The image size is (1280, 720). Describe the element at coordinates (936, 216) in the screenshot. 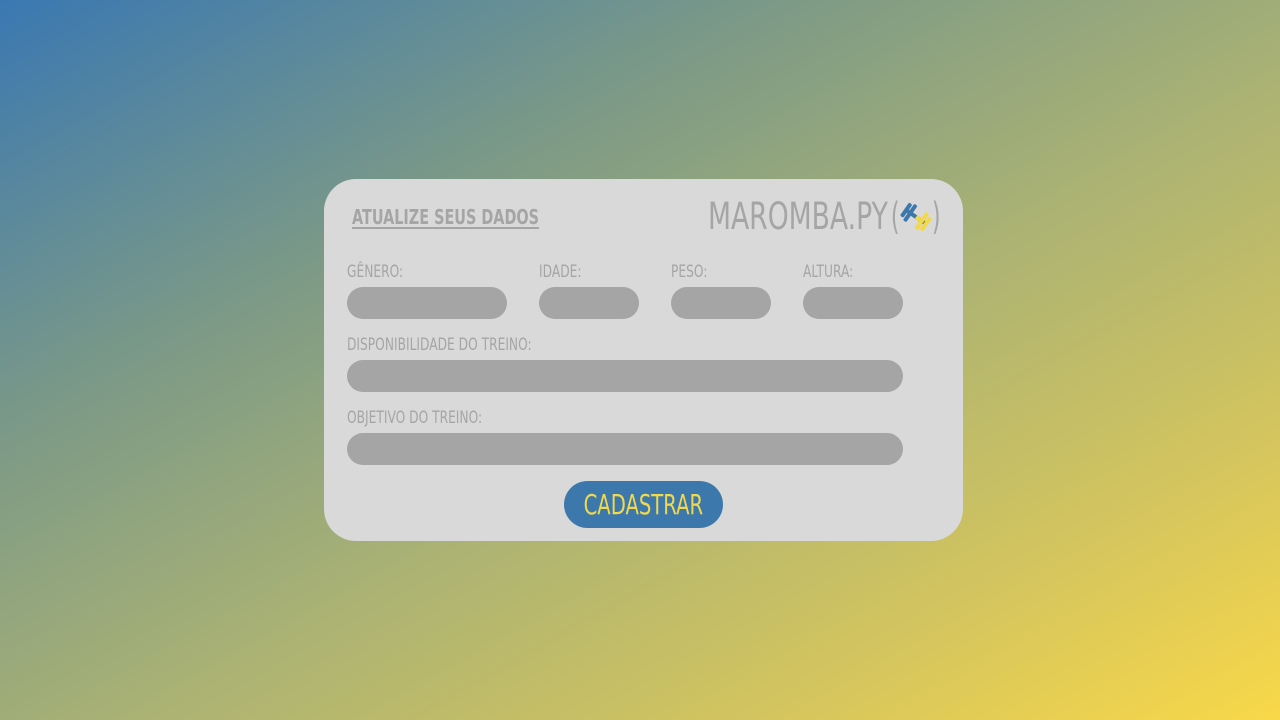

I see `brand-close-paren: )` at that location.